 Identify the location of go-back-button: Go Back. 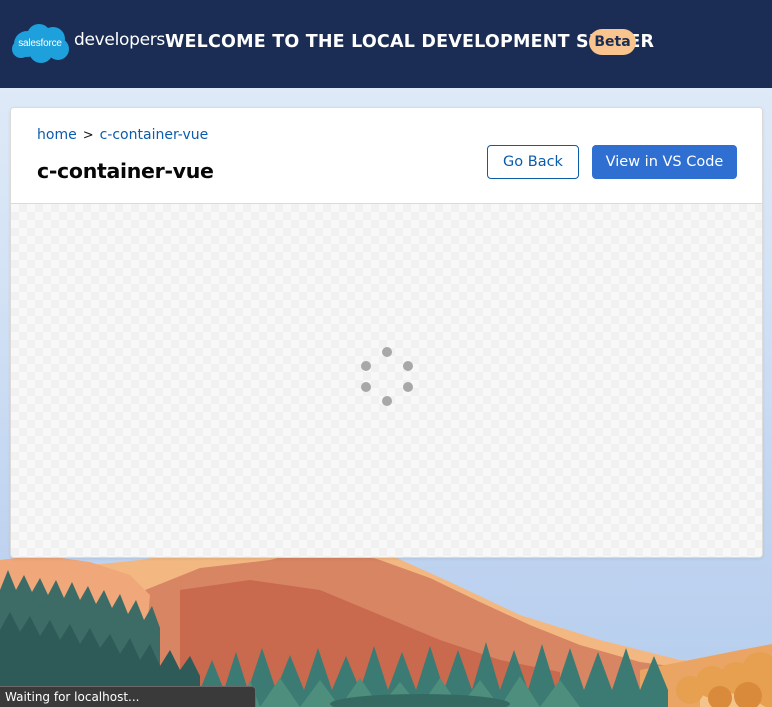
(533, 162).